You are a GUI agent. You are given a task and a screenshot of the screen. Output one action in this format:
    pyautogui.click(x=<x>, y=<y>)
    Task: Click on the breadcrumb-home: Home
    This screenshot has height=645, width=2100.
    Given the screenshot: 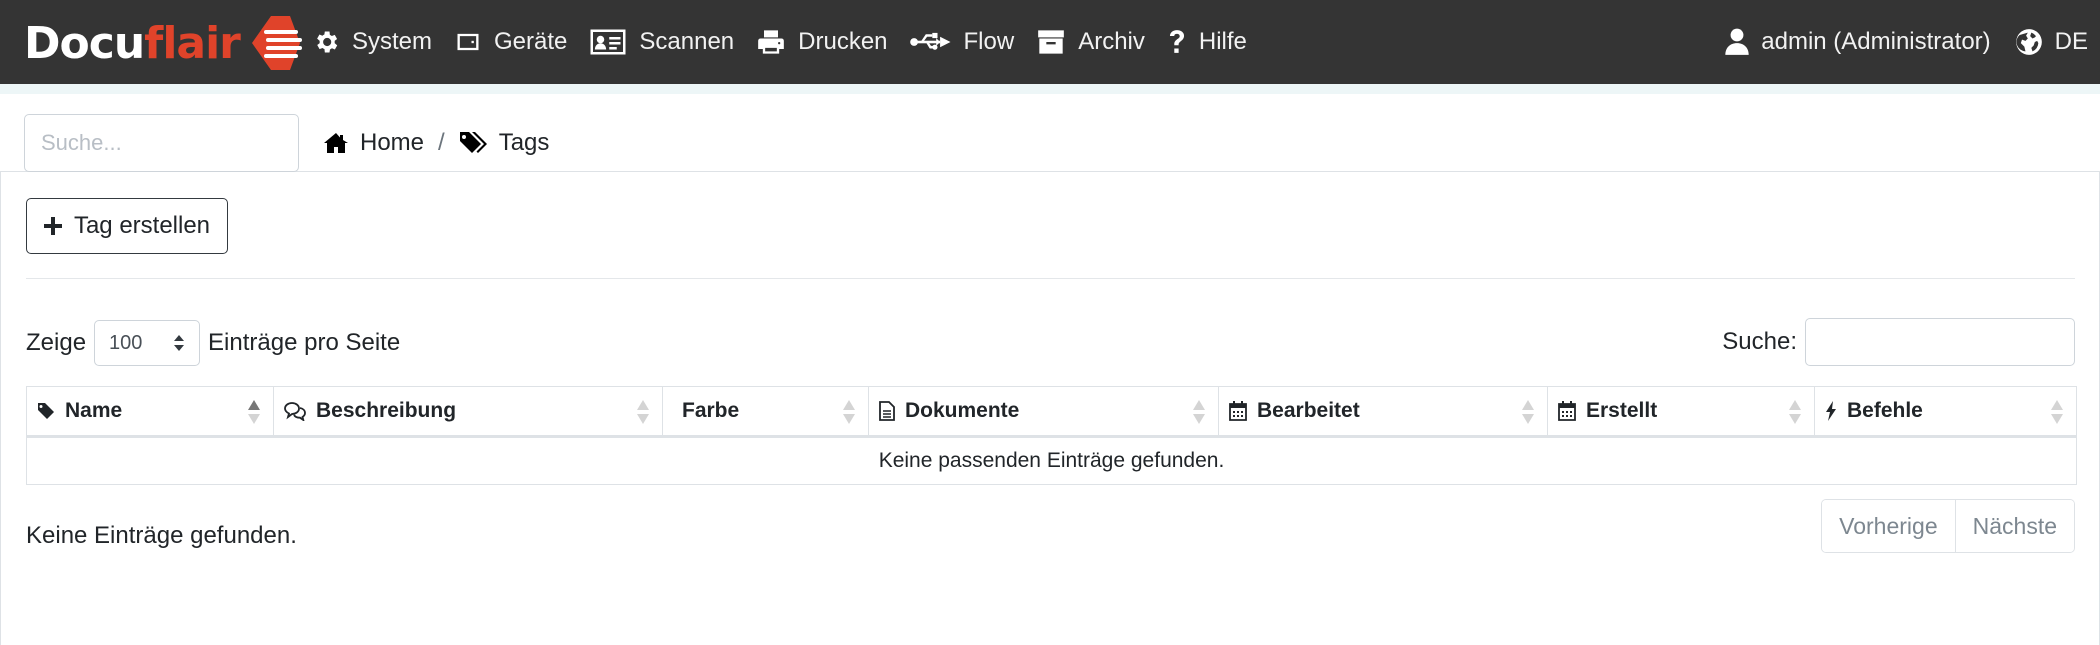 What is the action you would take?
    pyautogui.click(x=374, y=143)
    